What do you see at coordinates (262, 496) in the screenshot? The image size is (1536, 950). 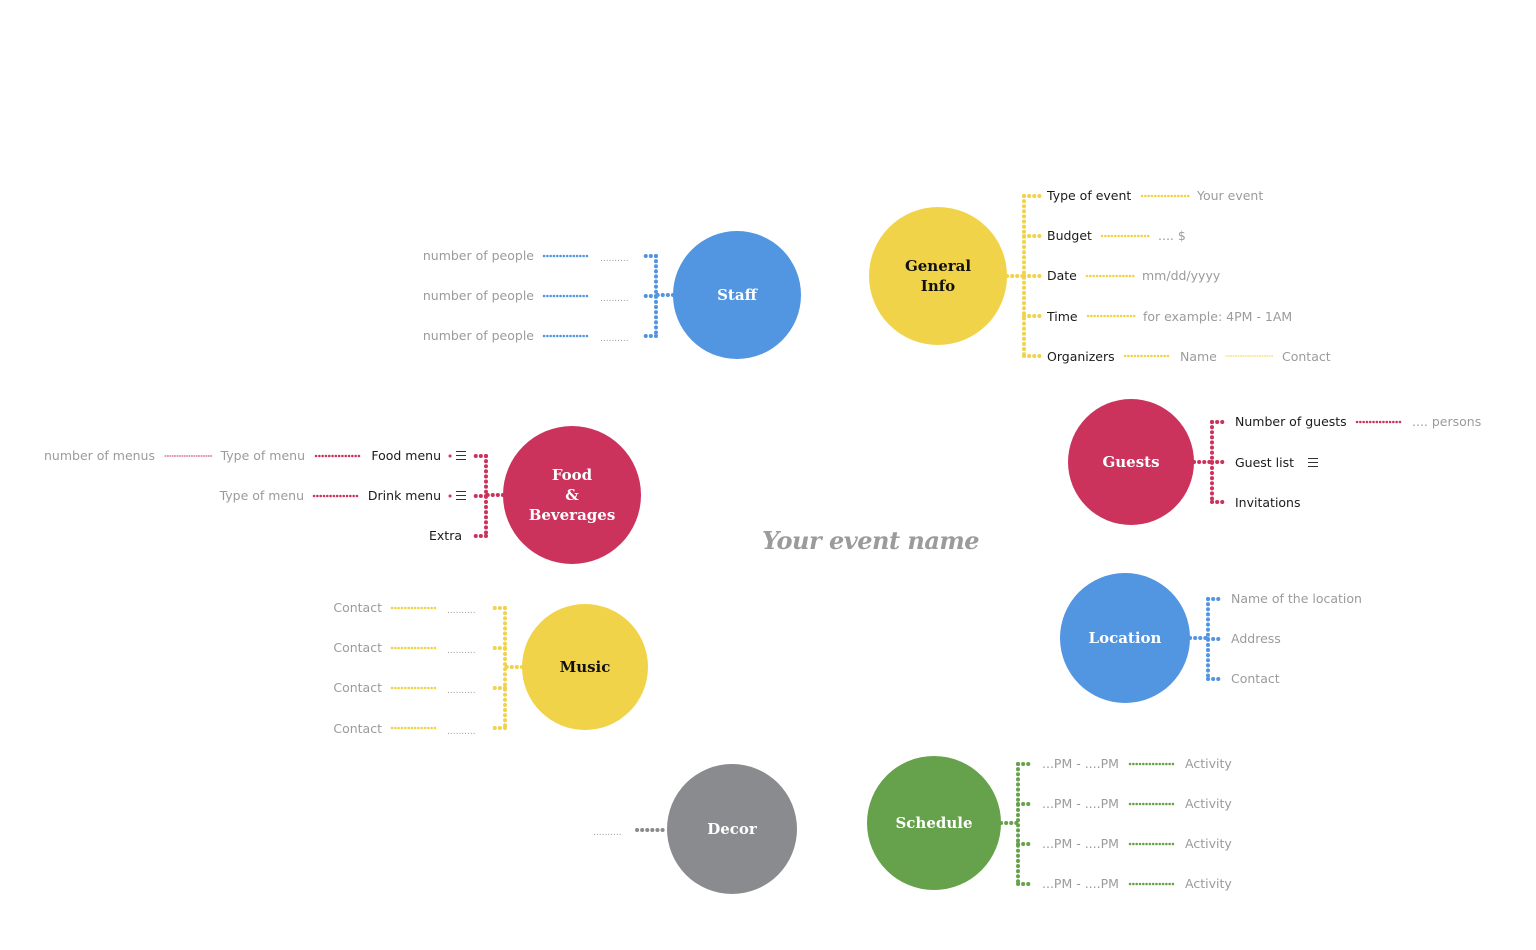 I see `drink-menu-type: Type of menu` at bounding box center [262, 496].